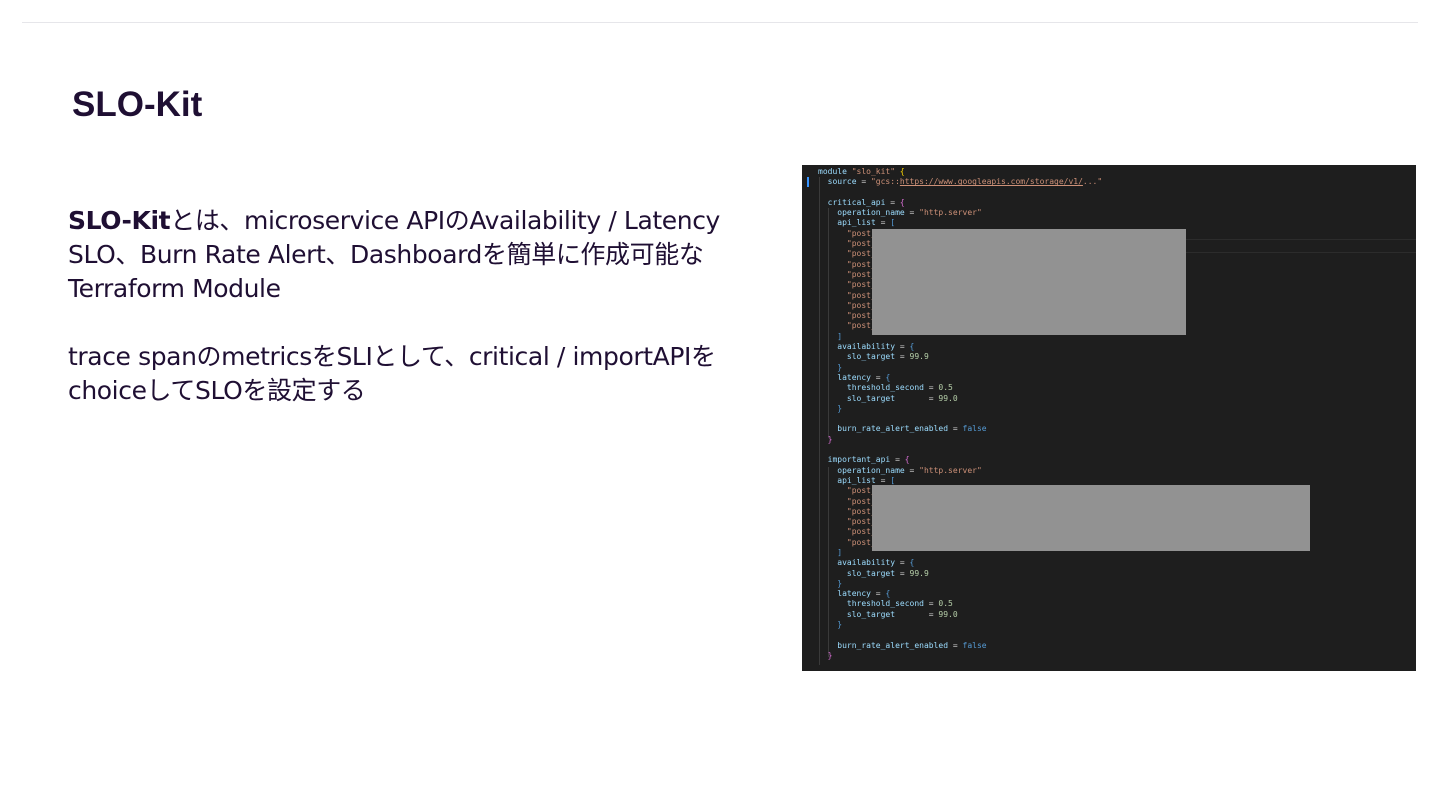 This screenshot has height=810, width=1440. Describe the element at coordinates (837, 182) in the screenshot. I see `code-token: source` at that location.